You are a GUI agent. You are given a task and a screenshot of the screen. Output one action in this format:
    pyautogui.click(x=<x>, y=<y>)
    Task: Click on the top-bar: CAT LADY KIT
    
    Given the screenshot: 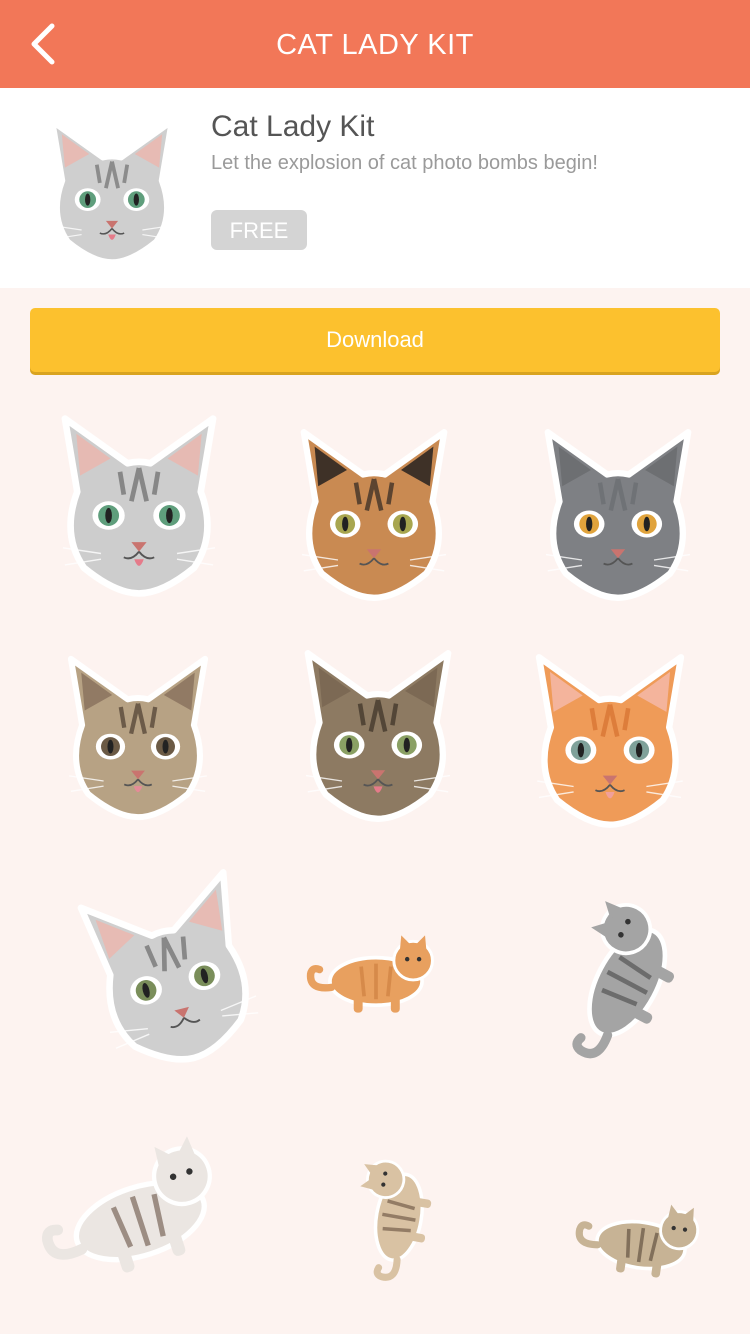 What is the action you would take?
    pyautogui.click(x=375, y=44)
    